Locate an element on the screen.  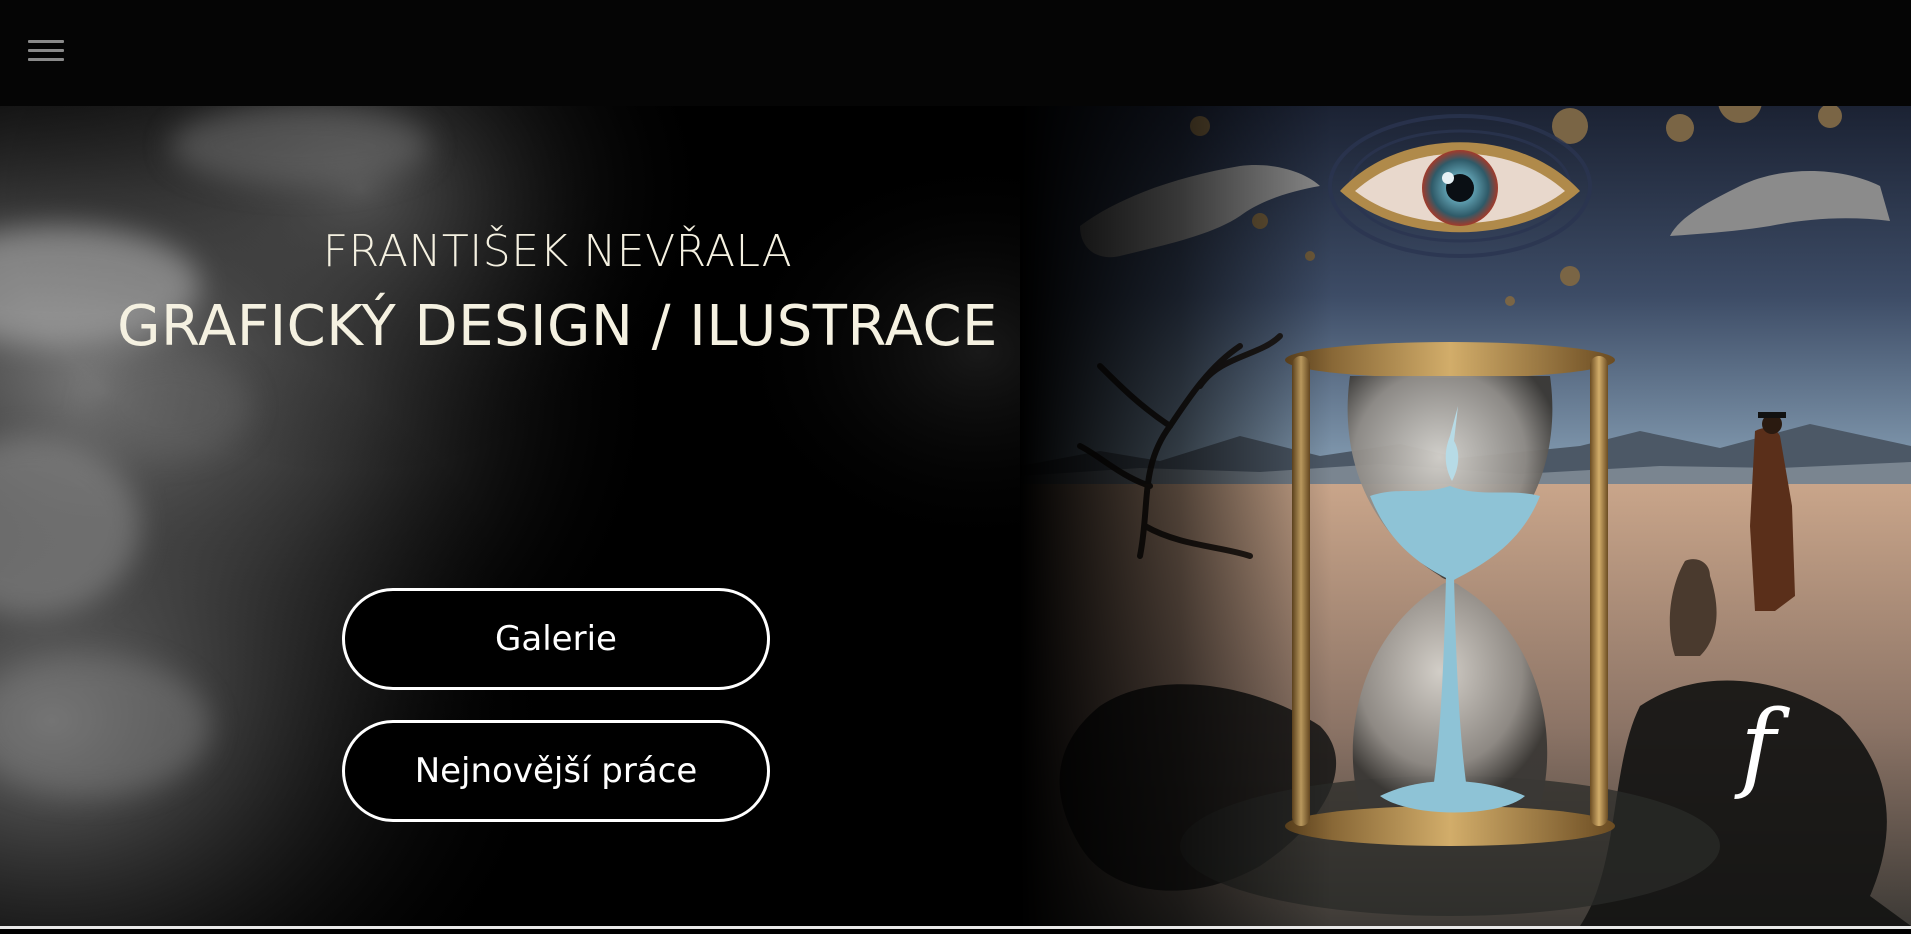
hamburger-menu-icon is located at coordinates (46, 53).